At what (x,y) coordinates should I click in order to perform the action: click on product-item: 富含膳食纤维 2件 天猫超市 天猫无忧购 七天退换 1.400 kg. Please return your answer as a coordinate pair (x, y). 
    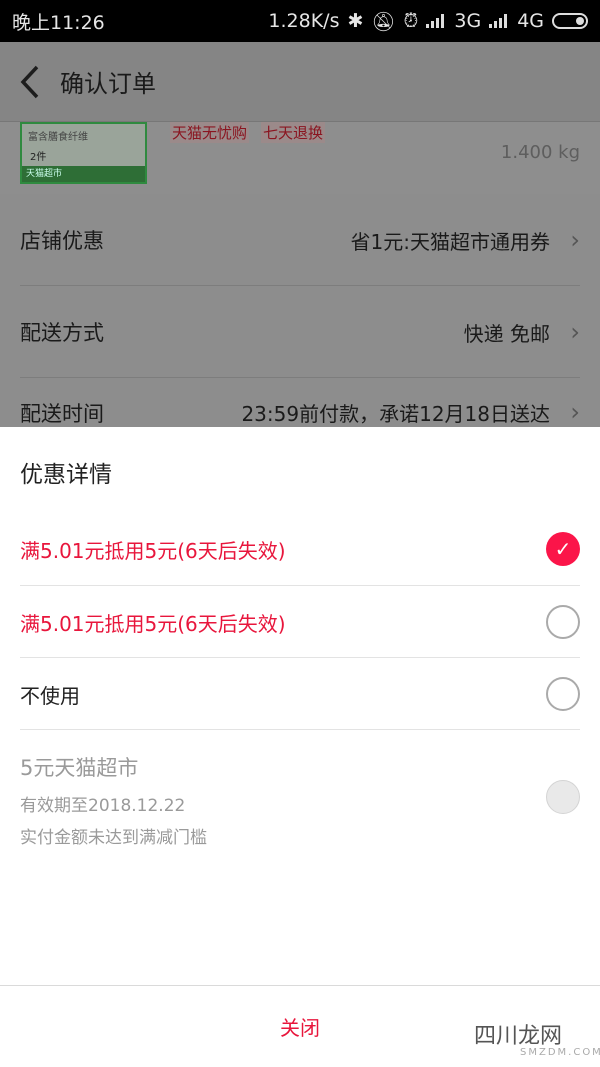
    Looking at the image, I should click on (300, 158).